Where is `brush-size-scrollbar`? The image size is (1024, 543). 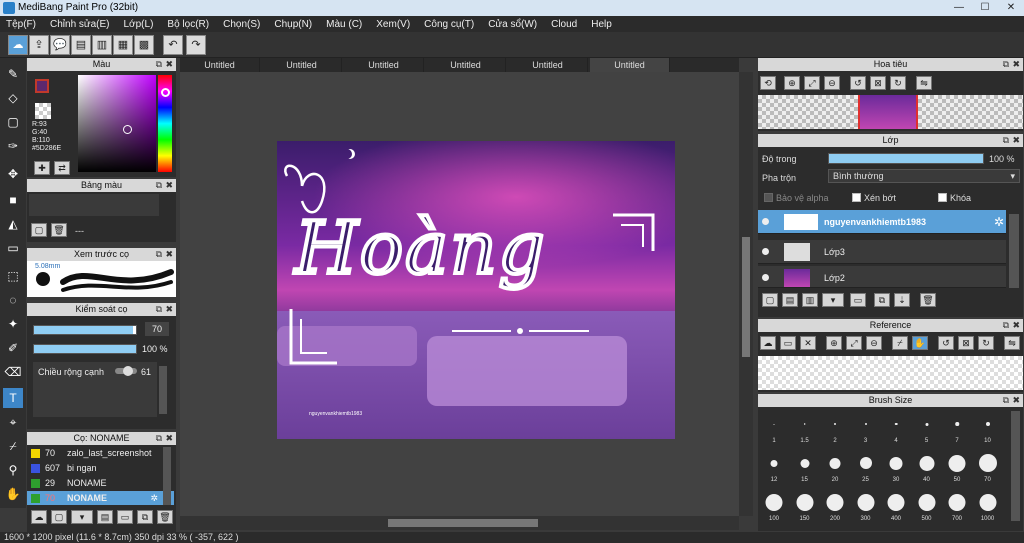 brush-size-scrollbar is located at coordinates (1015, 466).